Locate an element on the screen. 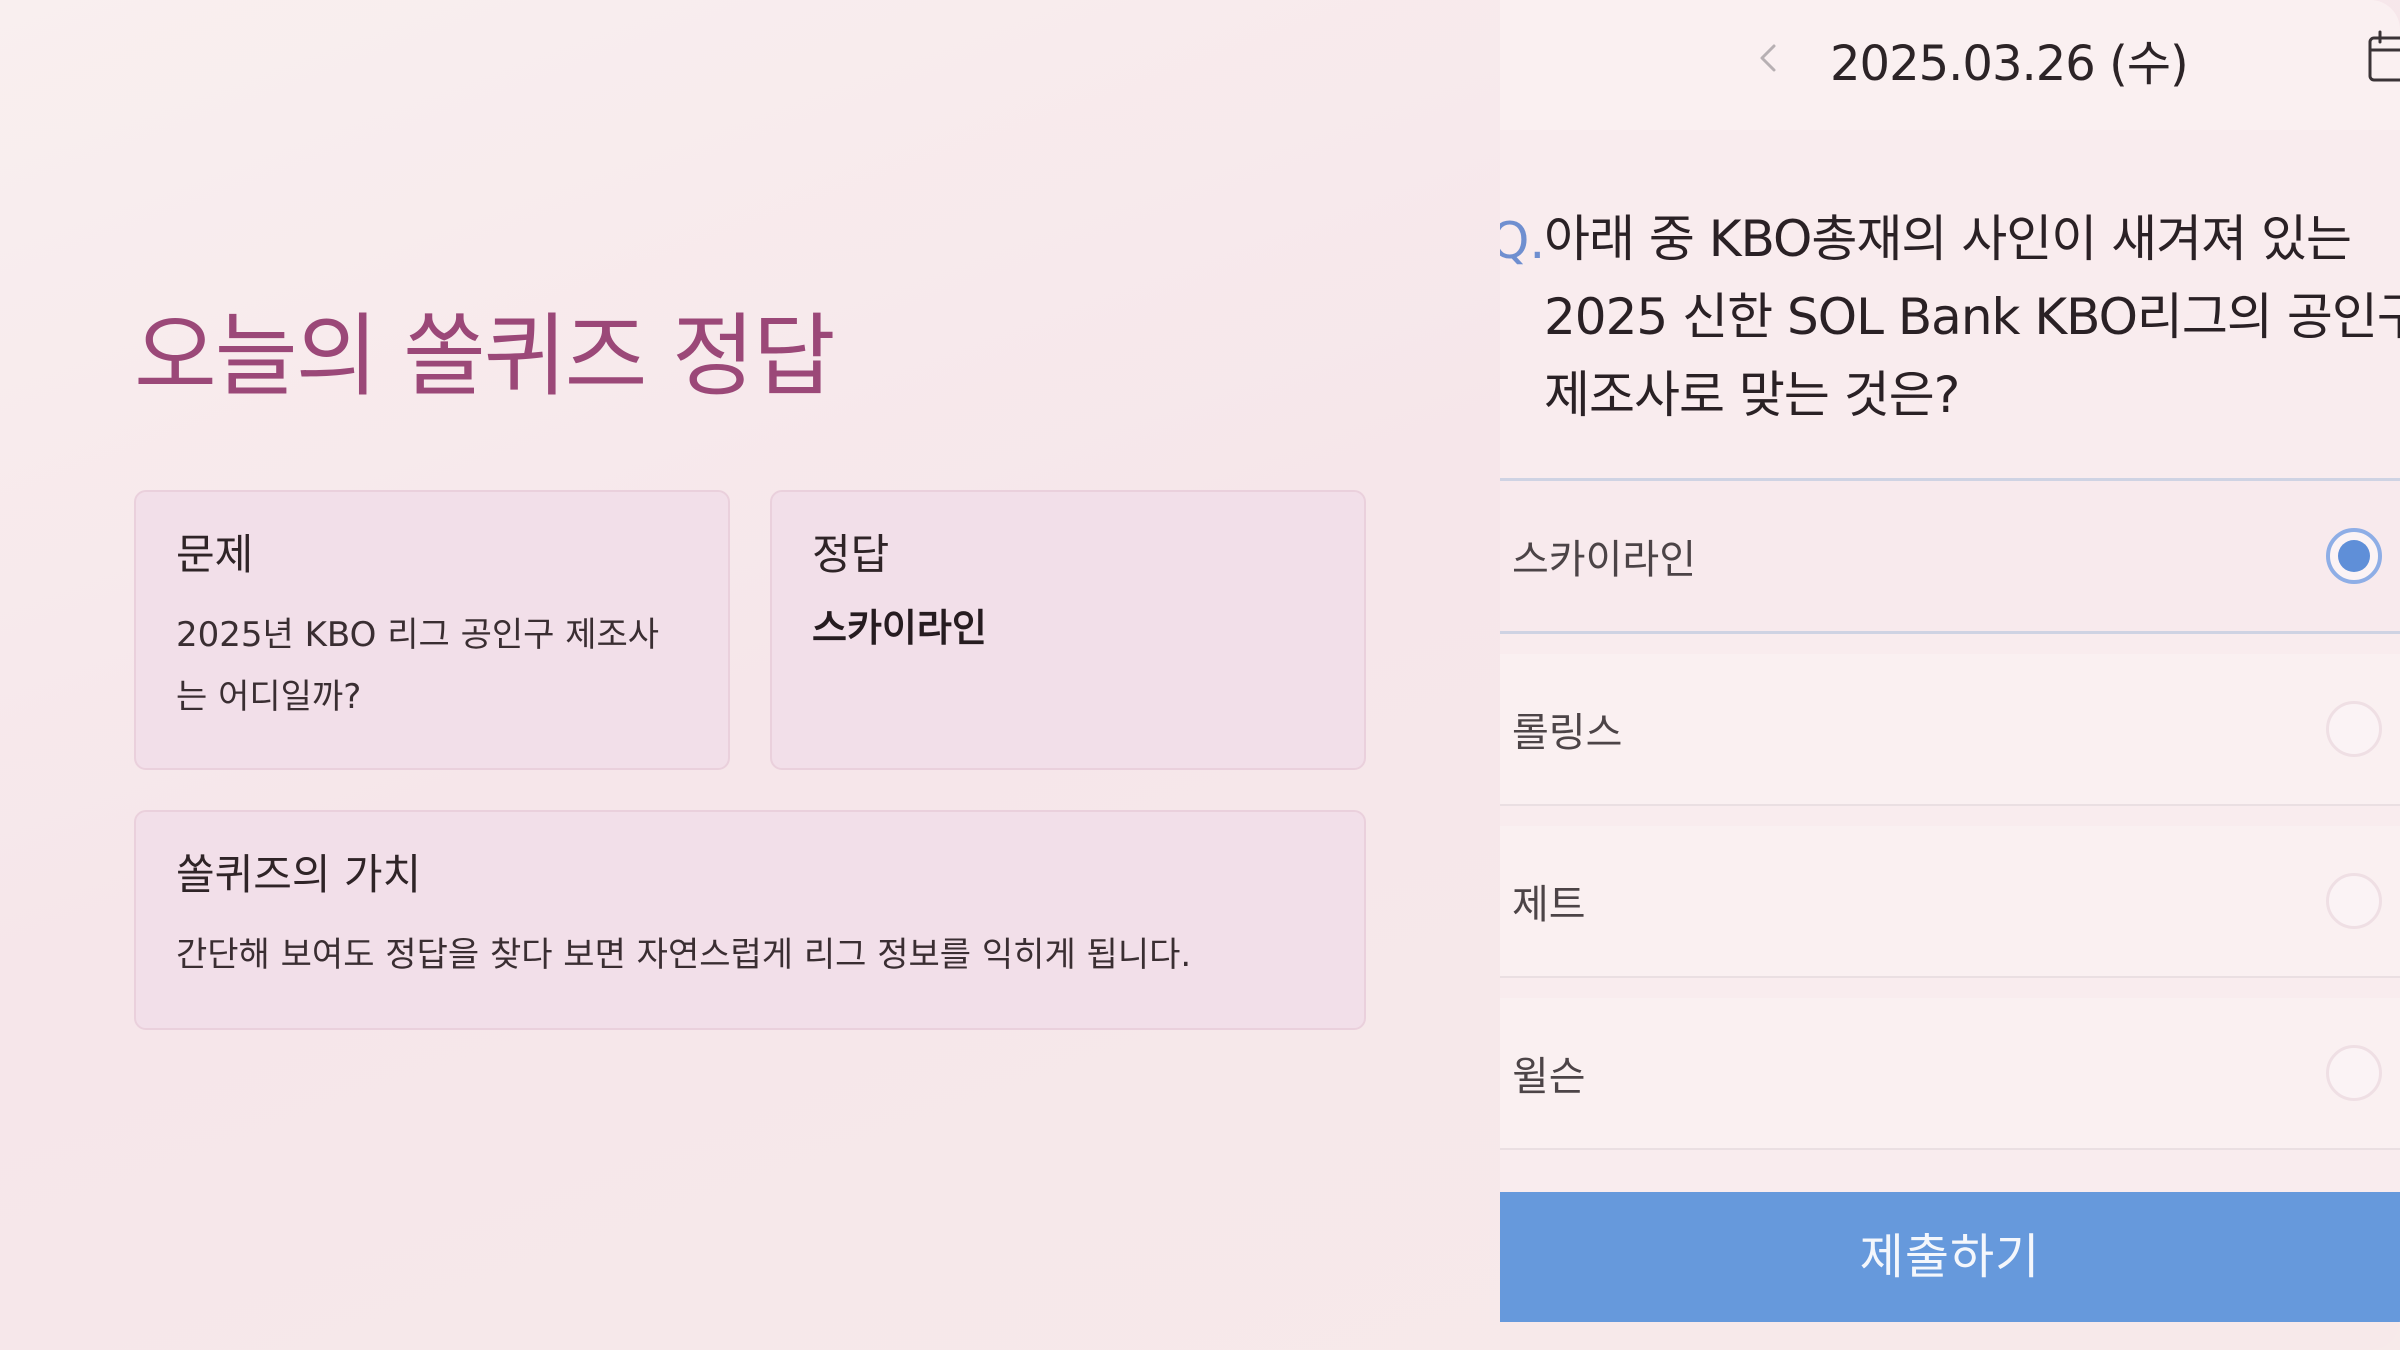 The image size is (2400, 1350). quiz-date: 2025.03.26 (수) is located at coordinates (2009, 64).